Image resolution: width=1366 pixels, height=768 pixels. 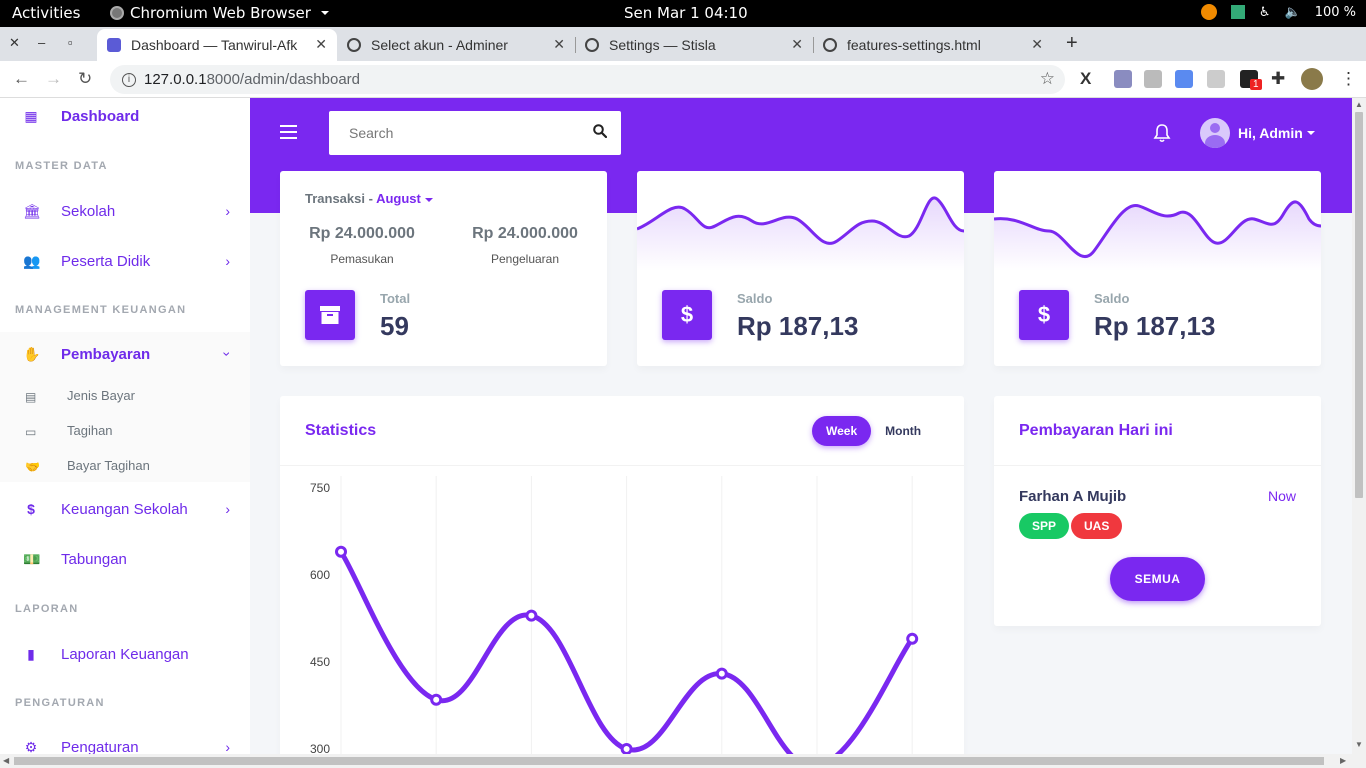 I want to click on tab-stisla-settings: Settings — Stisla ✕, so click(x=694, y=45).